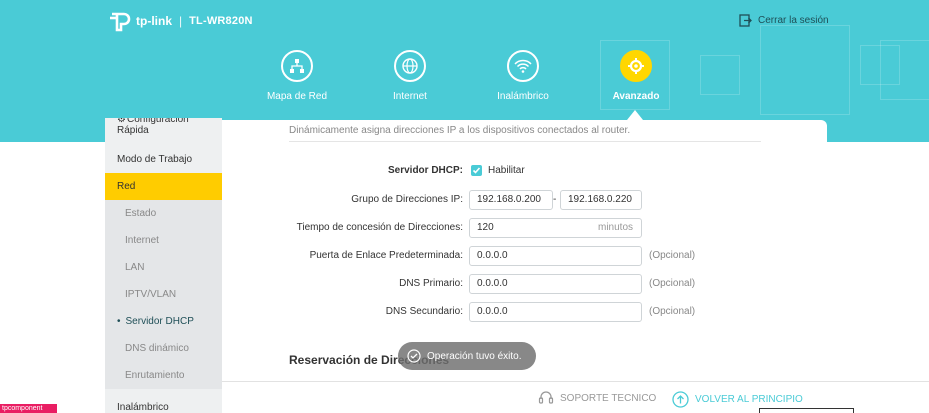 The image size is (929, 413). I want to click on nav-wireless: Inalámbrico, so click(523, 76).